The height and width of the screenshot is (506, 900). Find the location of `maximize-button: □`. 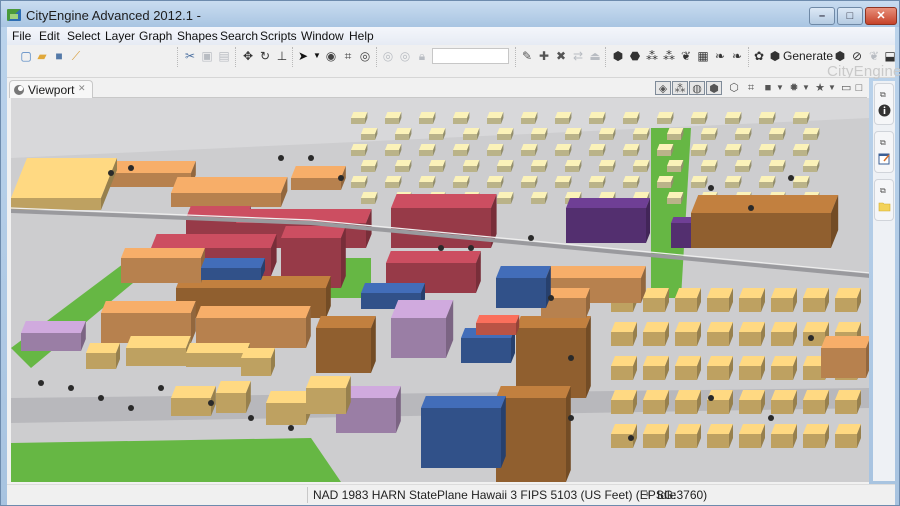

maximize-button: □ is located at coordinates (850, 16).